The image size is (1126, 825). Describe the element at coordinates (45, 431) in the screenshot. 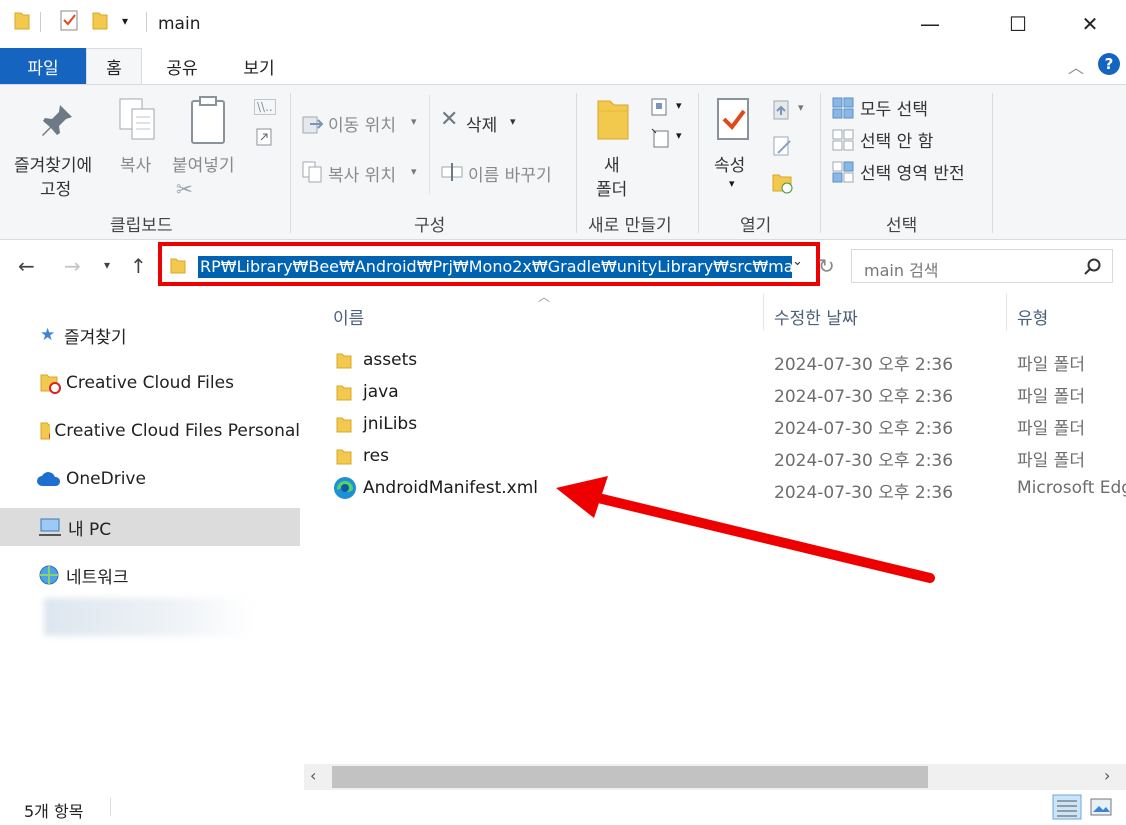

I see `creative-cloud-folder-icon` at that location.